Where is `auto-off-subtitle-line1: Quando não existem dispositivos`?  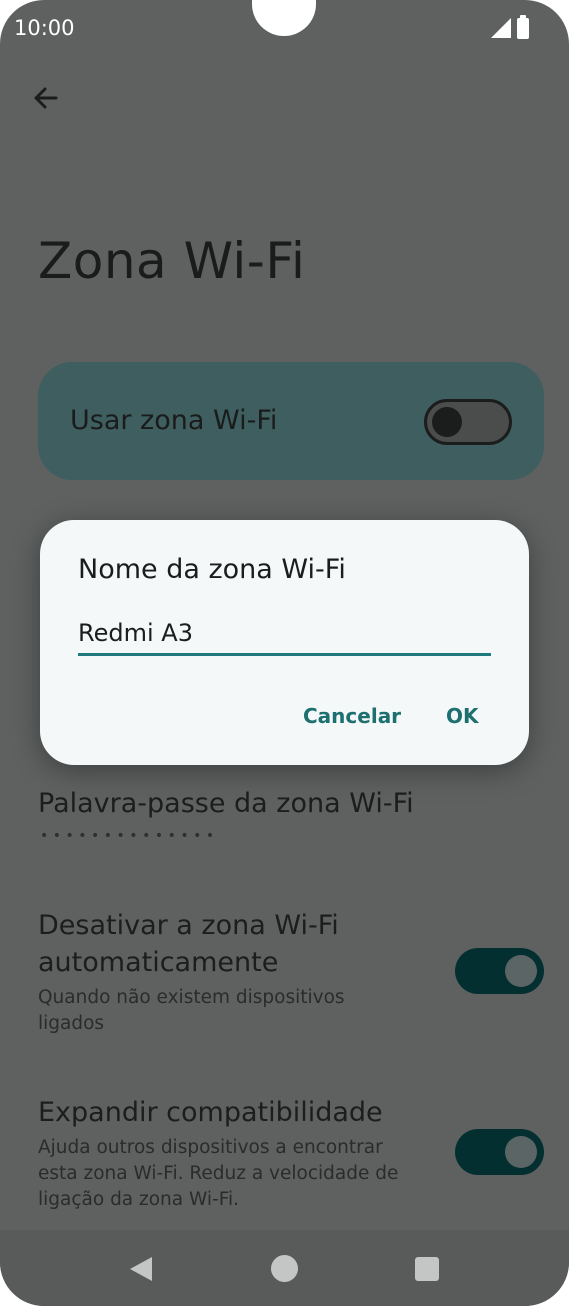
auto-off-subtitle-line1: Quando não existem dispositivos is located at coordinates (191, 997).